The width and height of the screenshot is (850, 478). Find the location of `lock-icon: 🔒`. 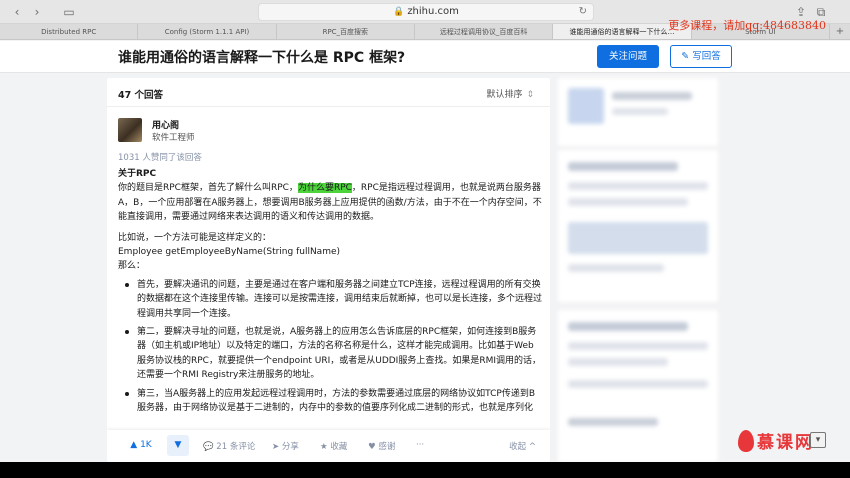

lock-icon: 🔒 is located at coordinates (399, 12).